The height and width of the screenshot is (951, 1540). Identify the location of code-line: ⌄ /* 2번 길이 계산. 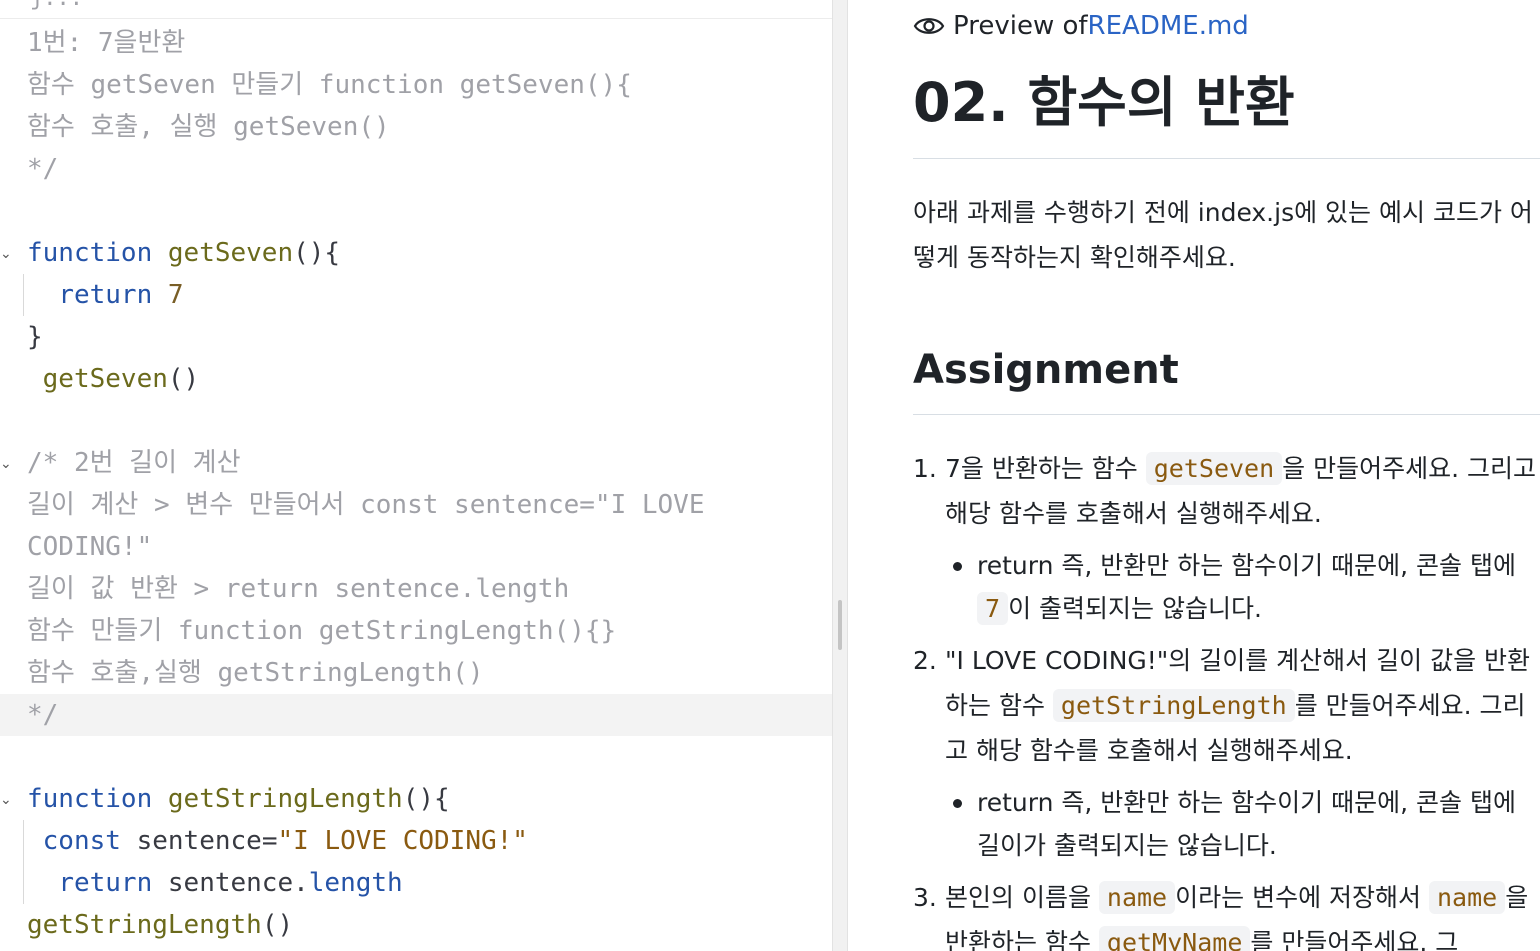
(416, 463).